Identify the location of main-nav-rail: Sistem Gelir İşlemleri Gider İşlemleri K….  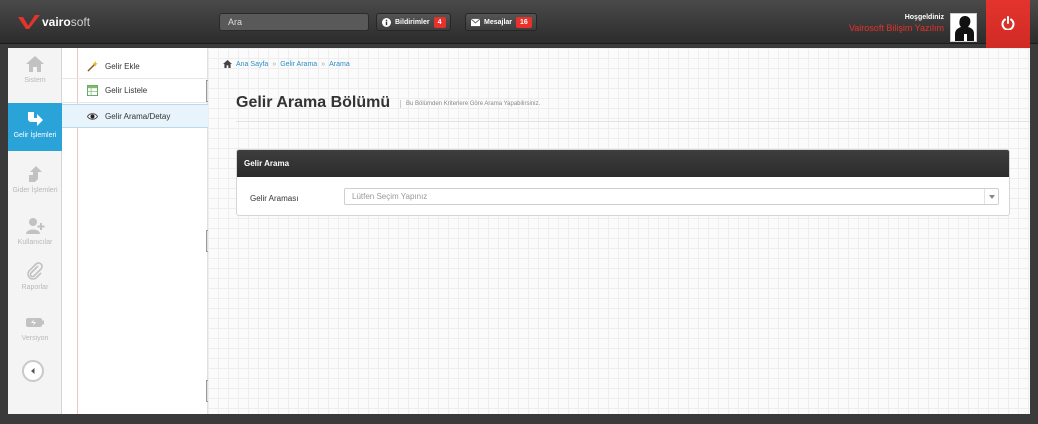
(35, 231).